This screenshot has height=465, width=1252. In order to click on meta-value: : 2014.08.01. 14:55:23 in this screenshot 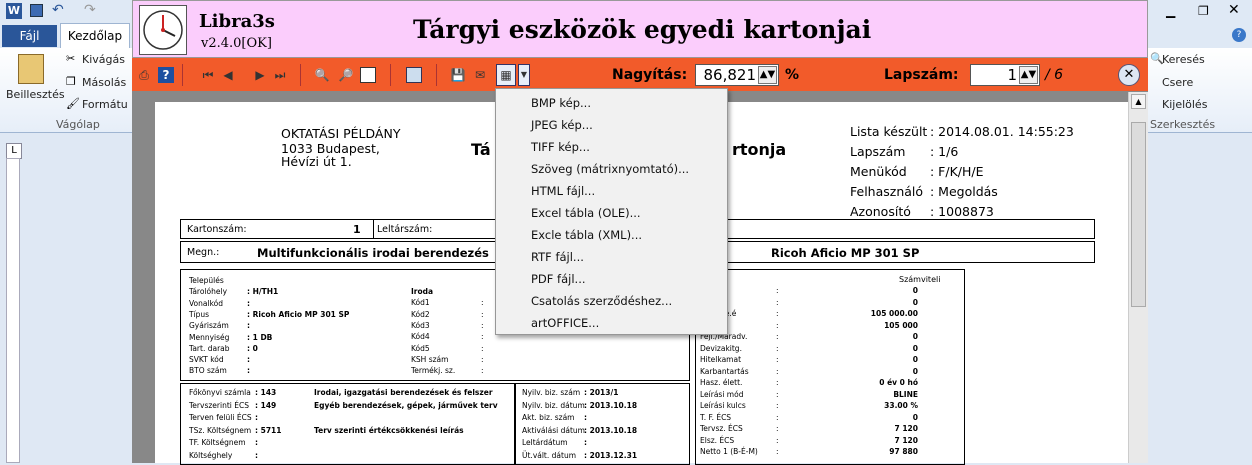, I will do `click(1002, 131)`.